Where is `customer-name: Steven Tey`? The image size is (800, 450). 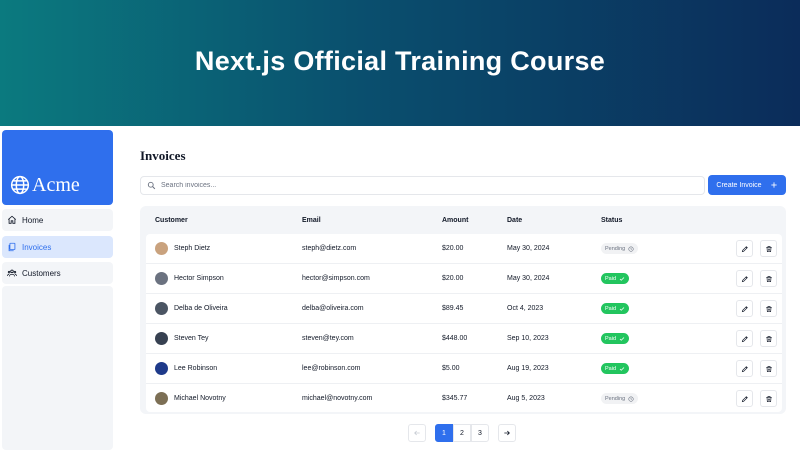
customer-name: Steven Tey is located at coordinates (191, 338).